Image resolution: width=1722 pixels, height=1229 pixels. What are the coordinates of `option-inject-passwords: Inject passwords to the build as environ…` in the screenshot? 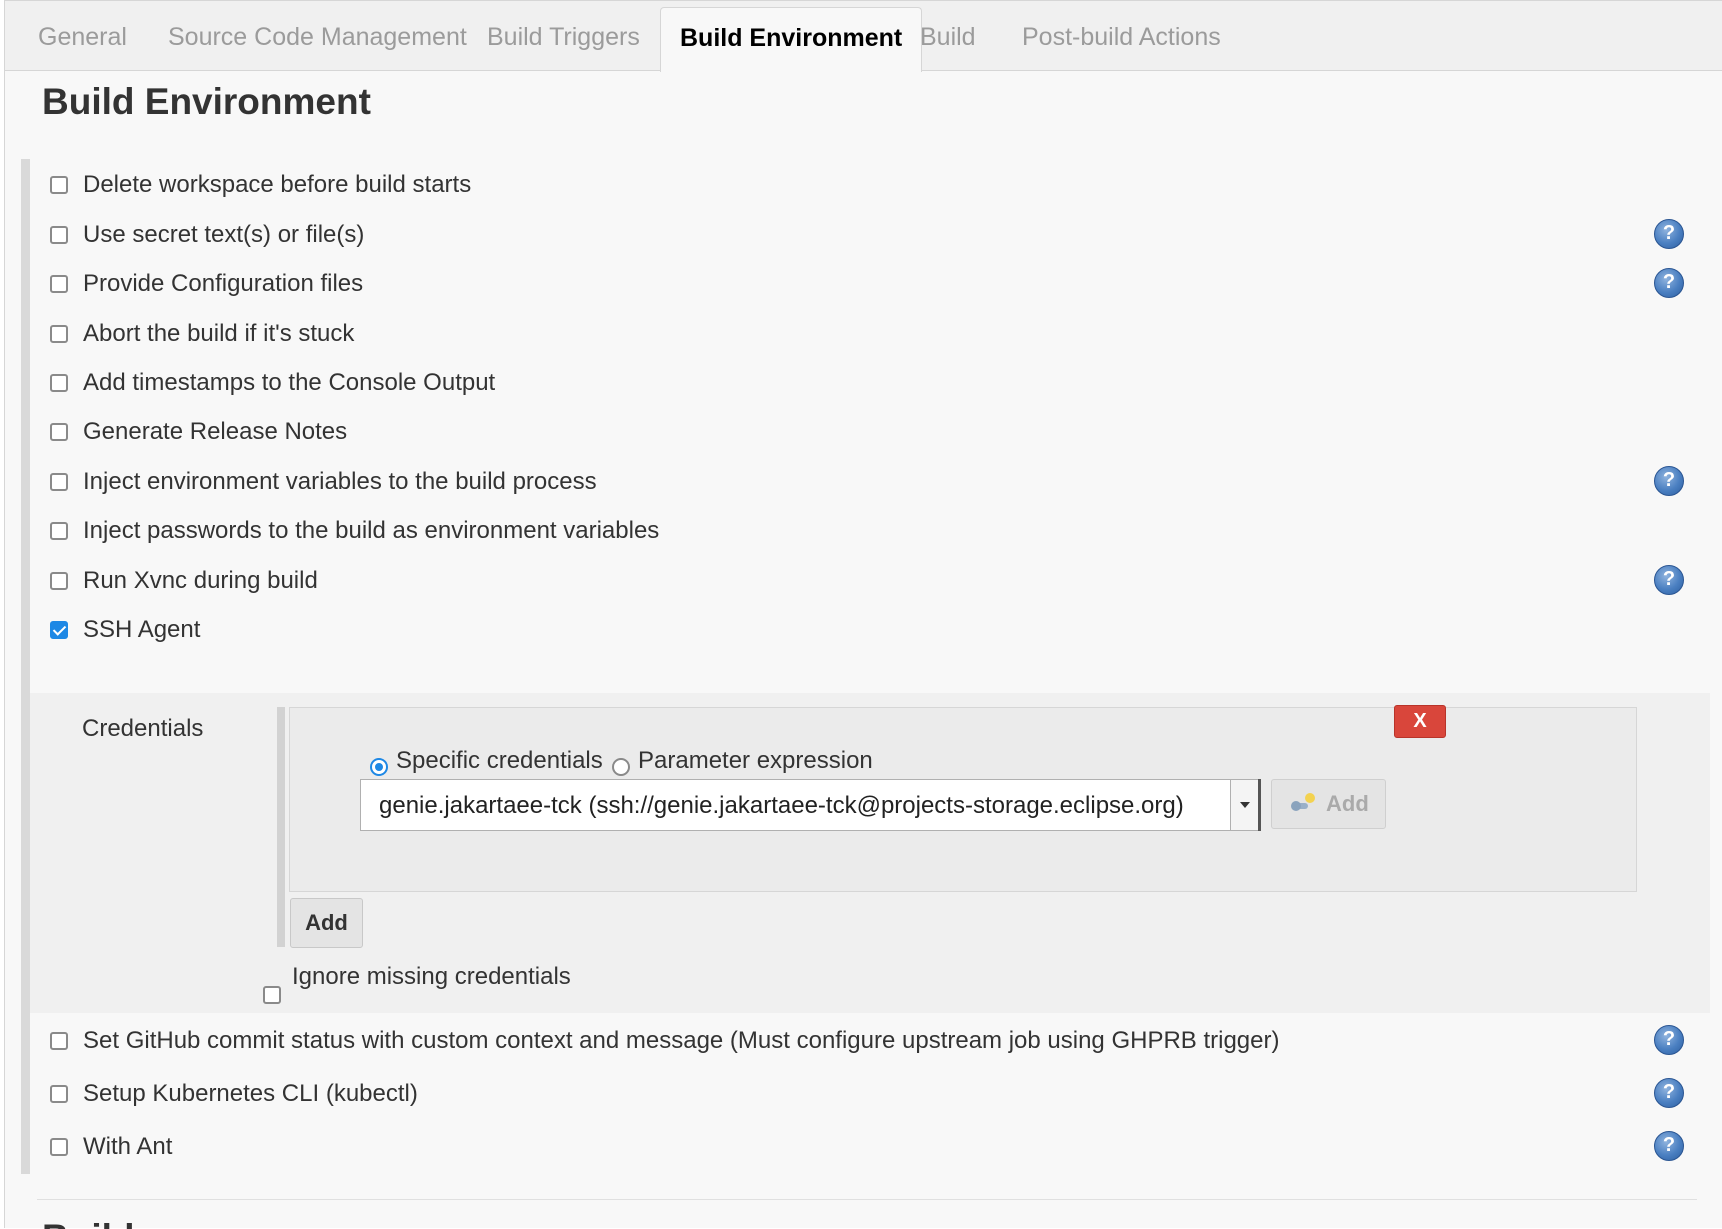 It's located at (870, 531).